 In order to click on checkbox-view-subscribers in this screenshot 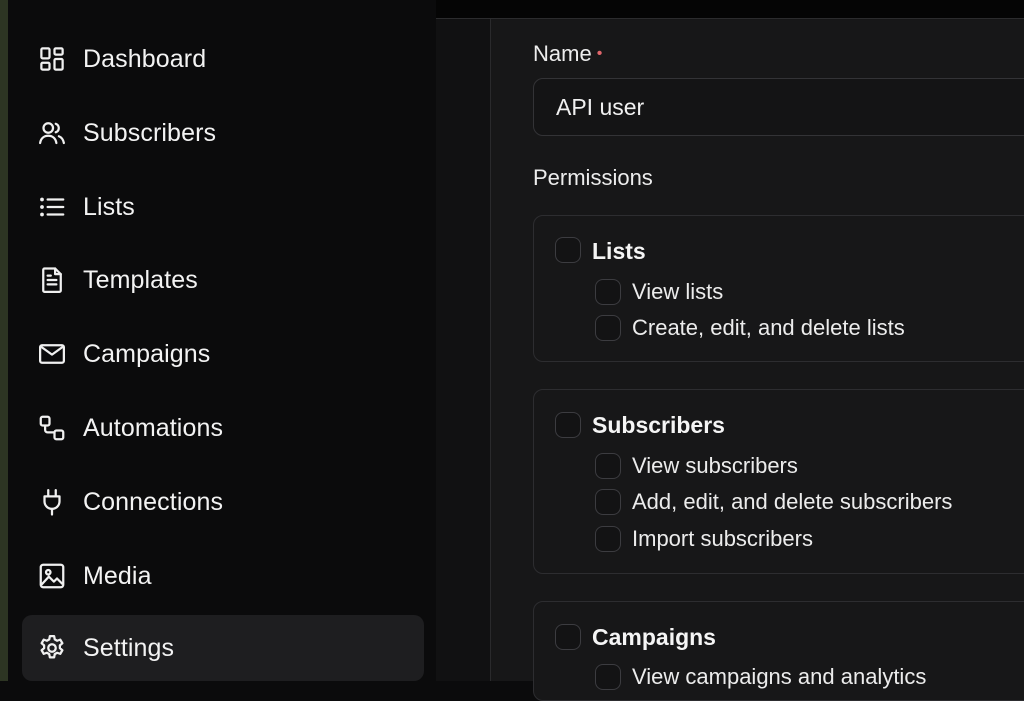, I will do `click(608, 466)`.